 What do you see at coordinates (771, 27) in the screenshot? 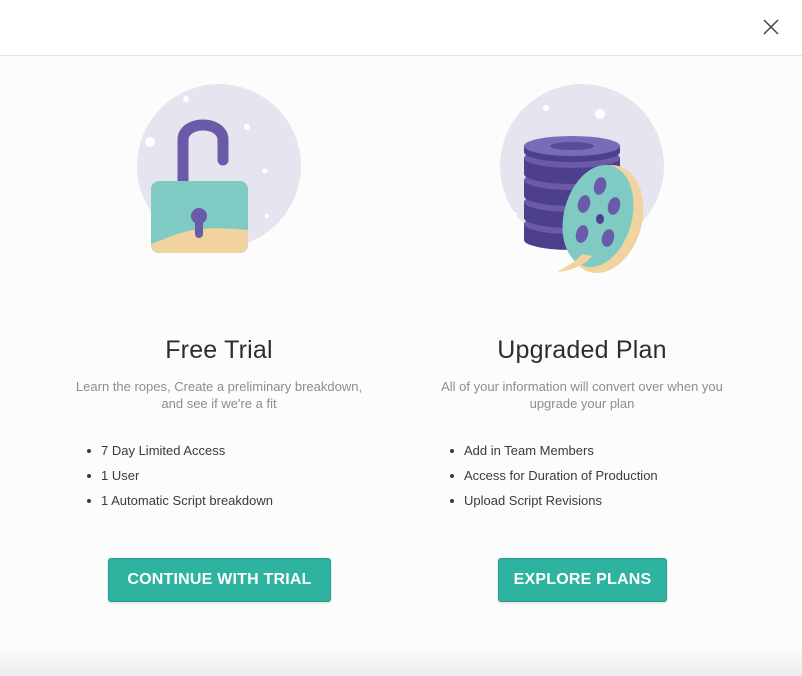
I see `close-icon` at bounding box center [771, 27].